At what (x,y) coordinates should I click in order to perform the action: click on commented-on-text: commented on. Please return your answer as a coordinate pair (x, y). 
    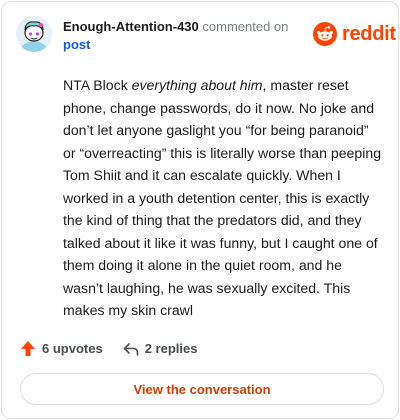
    Looking at the image, I should click on (245, 26).